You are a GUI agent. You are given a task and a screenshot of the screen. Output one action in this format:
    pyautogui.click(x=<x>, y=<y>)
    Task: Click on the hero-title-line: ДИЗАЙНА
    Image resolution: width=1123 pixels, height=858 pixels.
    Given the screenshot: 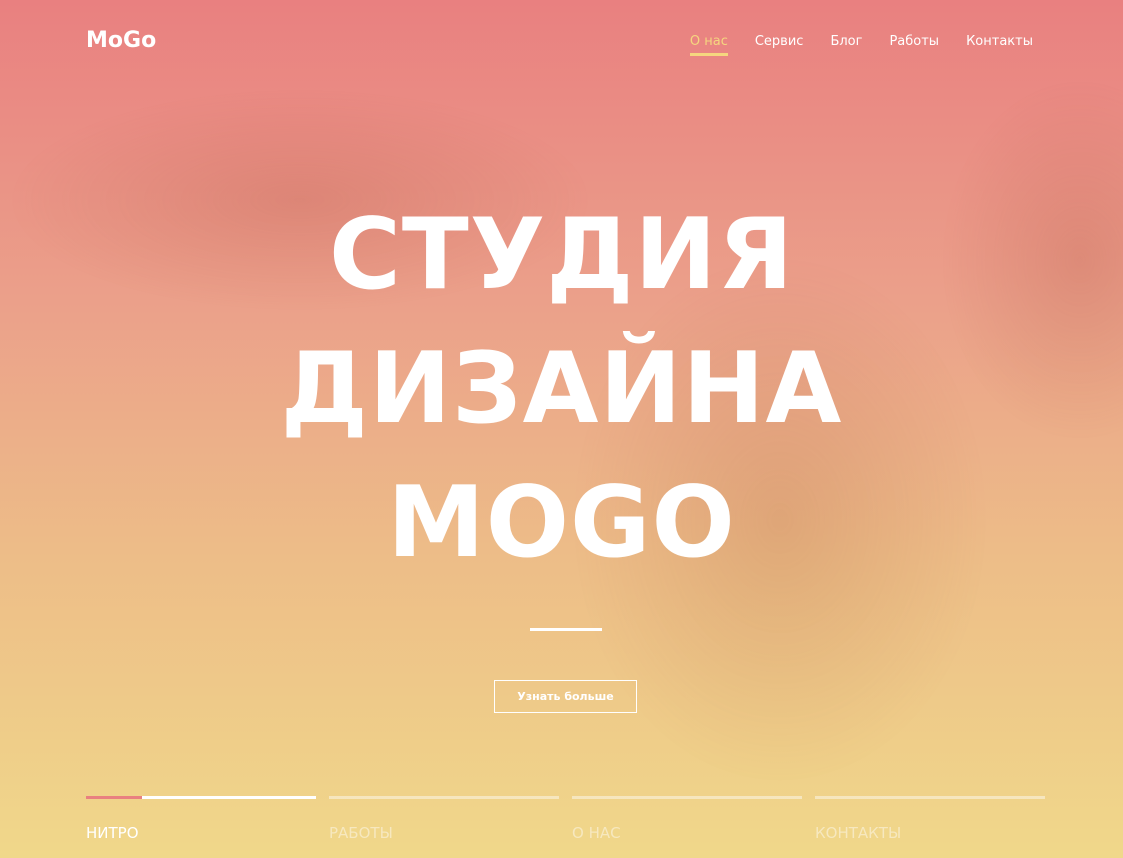 What is the action you would take?
    pyautogui.click(x=561, y=389)
    